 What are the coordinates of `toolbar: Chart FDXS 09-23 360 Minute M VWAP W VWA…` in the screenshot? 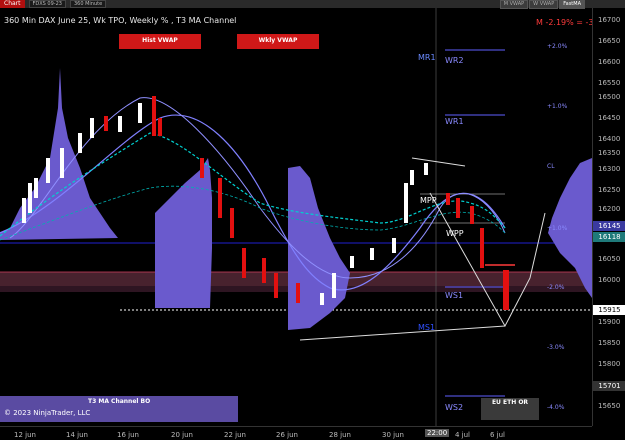 It's located at (312, 4).